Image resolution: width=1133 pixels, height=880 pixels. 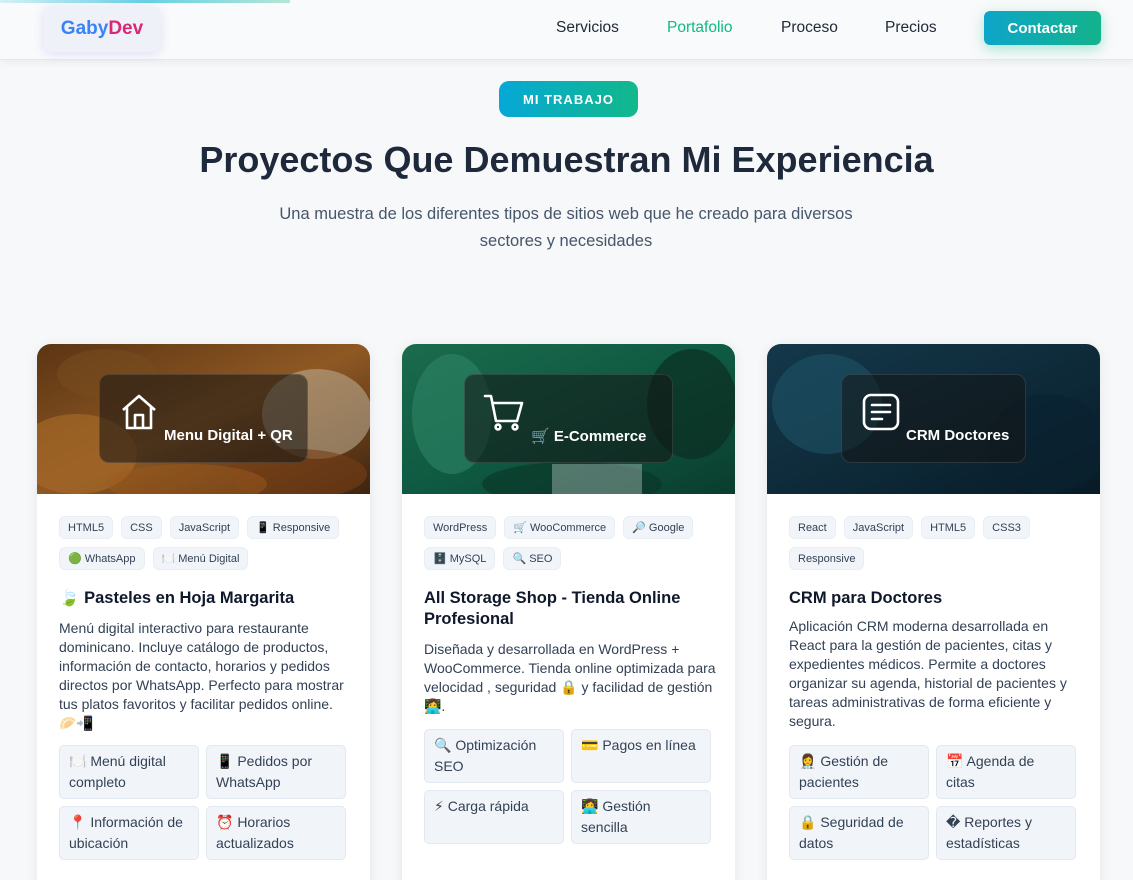 What do you see at coordinates (200, 558) in the screenshot?
I see `tech-tag: 🍽️ Menú Digital` at bounding box center [200, 558].